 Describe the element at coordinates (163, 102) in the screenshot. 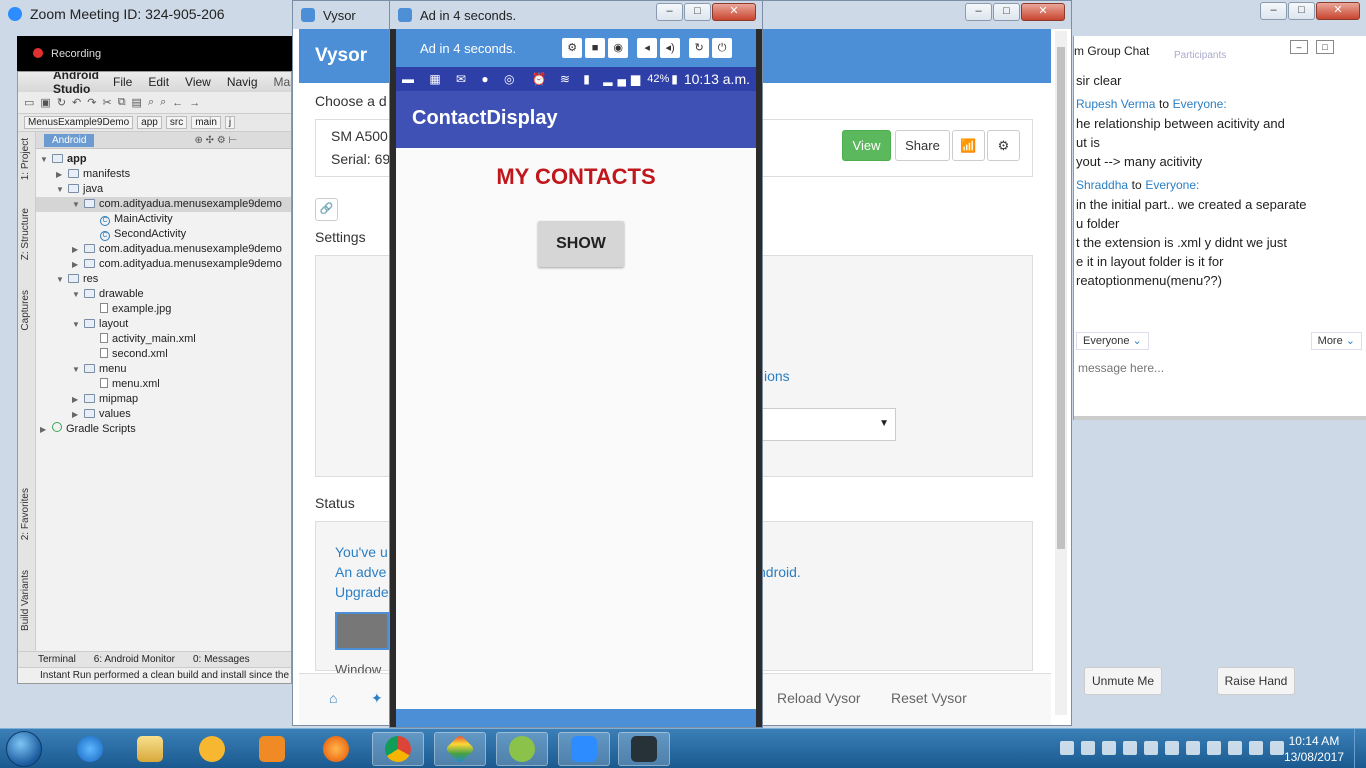

I see `replace-icon: ⌕` at that location.